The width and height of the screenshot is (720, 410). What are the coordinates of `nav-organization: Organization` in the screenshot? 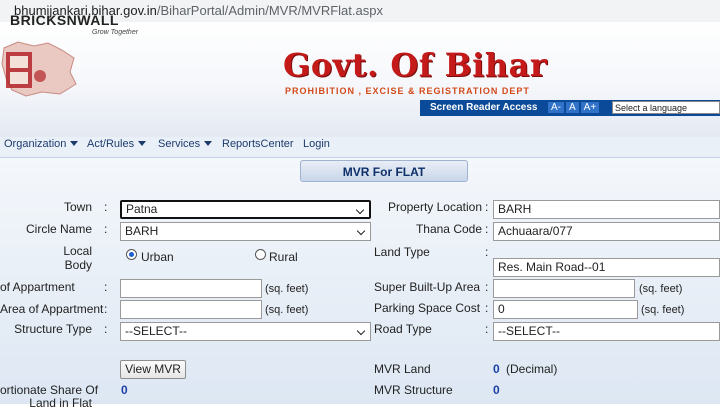 It's located at (41, 144).